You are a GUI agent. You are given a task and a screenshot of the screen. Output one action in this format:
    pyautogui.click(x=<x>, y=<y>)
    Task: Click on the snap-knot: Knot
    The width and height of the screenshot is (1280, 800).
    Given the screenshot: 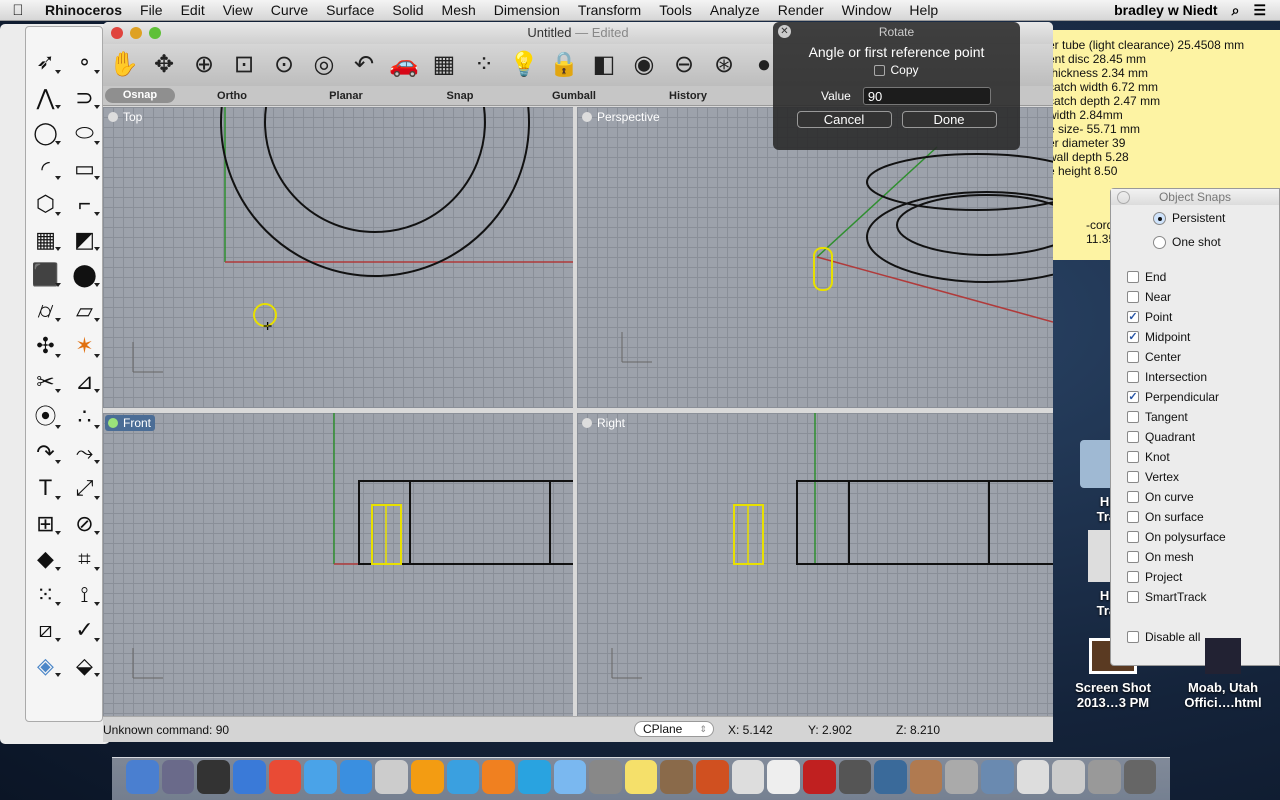 What is the action you would take?
    pyautogui.click(x=1148, y=457)
    